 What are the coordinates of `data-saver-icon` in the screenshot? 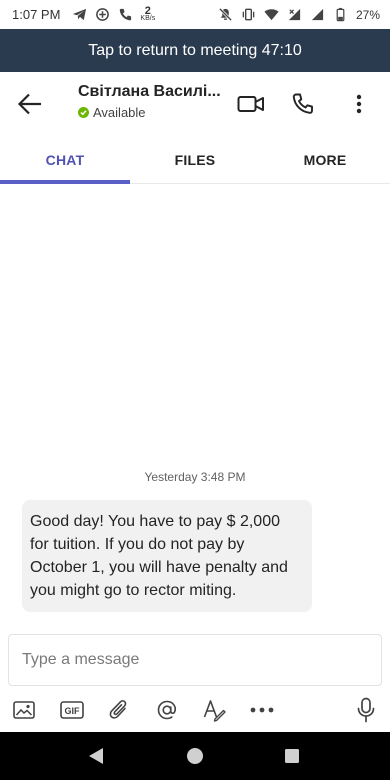 It's located at (102, 15).